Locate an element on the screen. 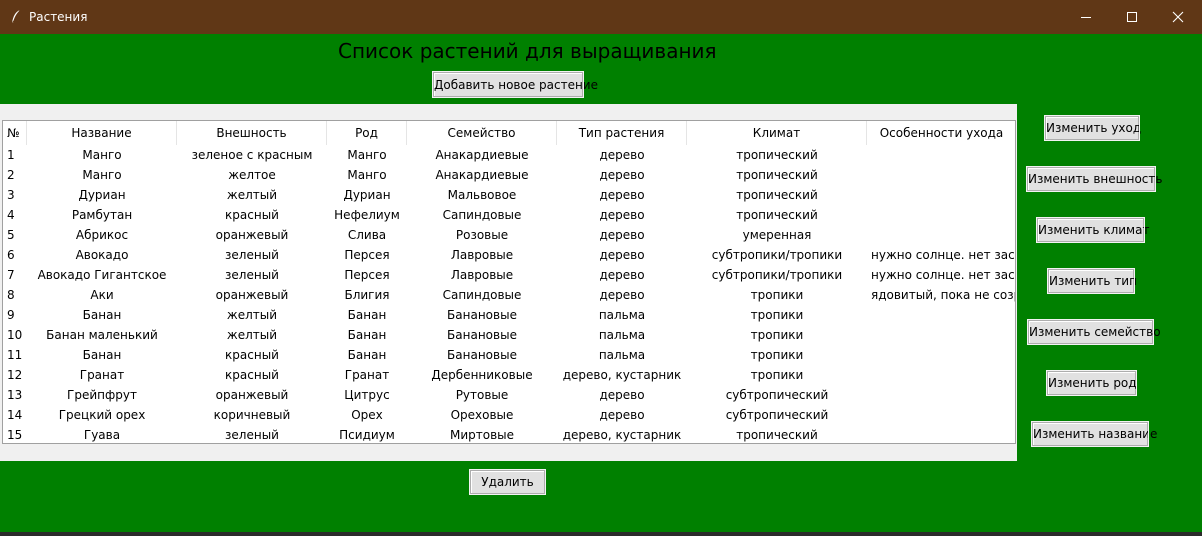 The height and width of the screenshot is (536, 1202). column-header: Климат is located at coordinates (777, 133).